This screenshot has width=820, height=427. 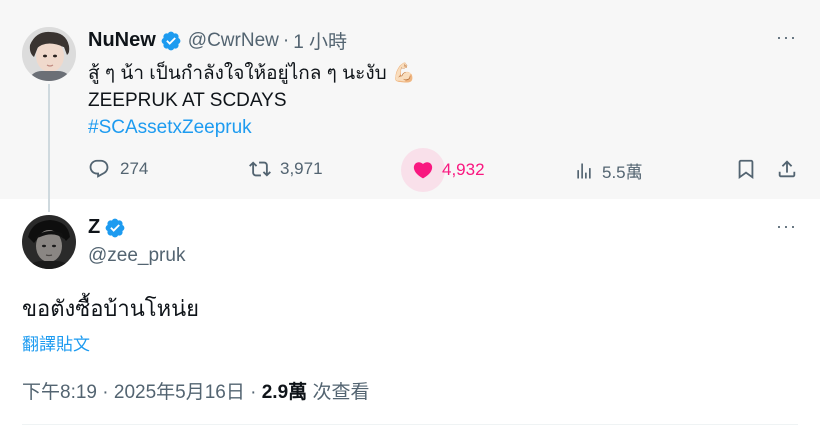 I want to click on views-label: 次查看, so click(x=341, y=392).